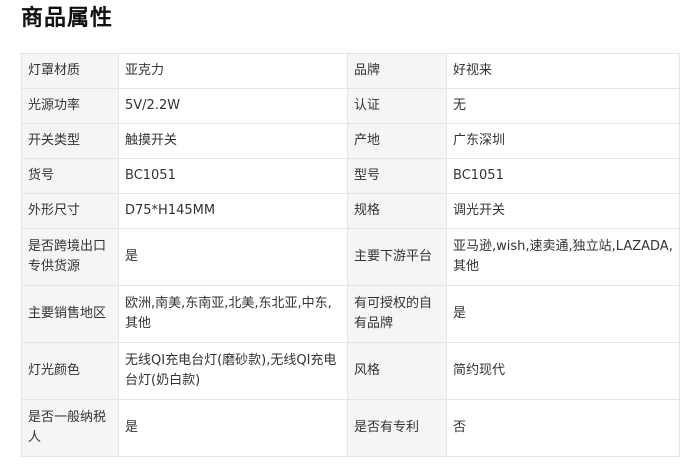 This screenshot has height=469, width=693. I want to click on table-row: 灯光颜色 无线QI充电台灯(磨砂款),无线QI充电台灯(奶白款) 风格 简约现代, so click(350, 371).